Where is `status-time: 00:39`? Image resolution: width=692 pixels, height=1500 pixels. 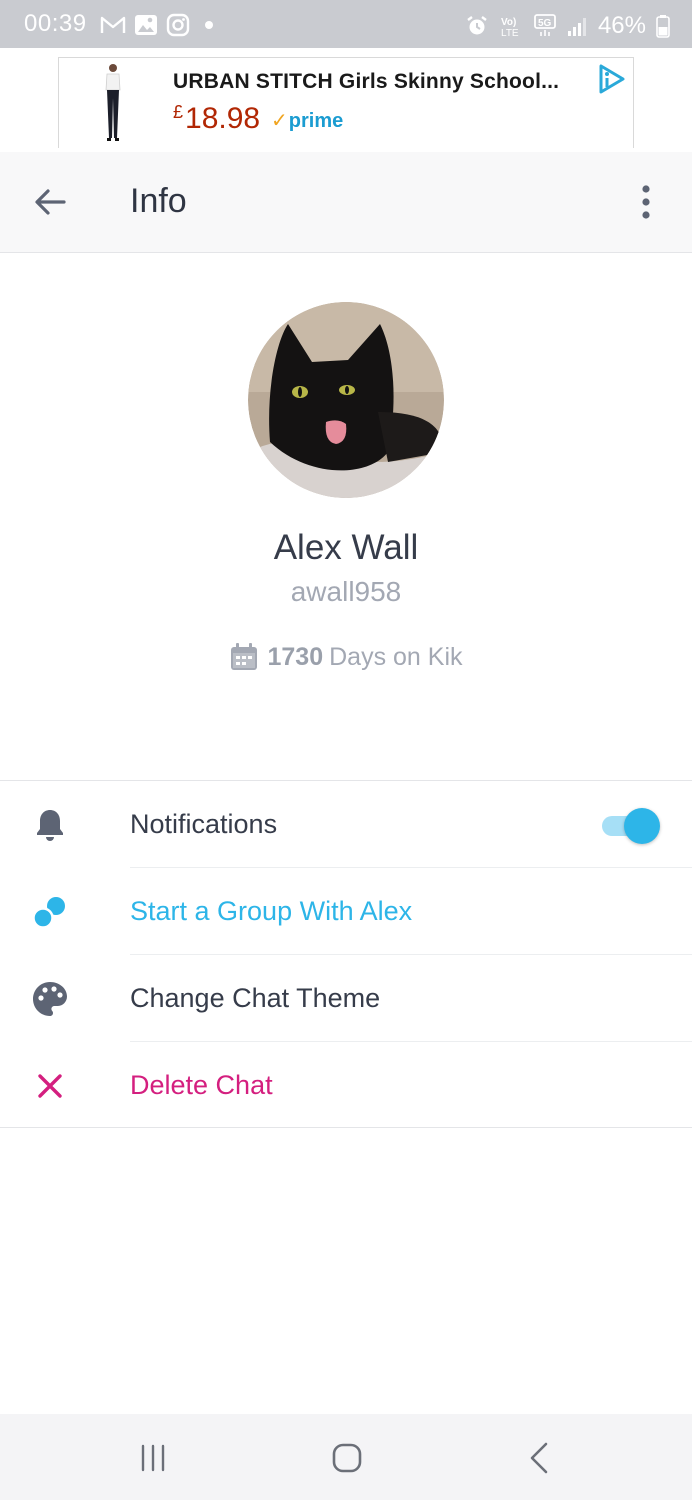
status-time: 00:39 is located at coordinates (55, 23).